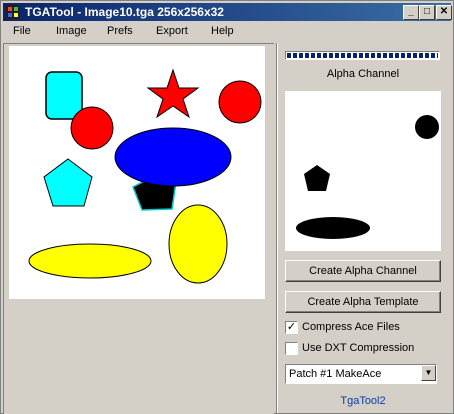 This screenshot has height=414, width=454. I want to click on close-button: ✕, so click(444, 12).